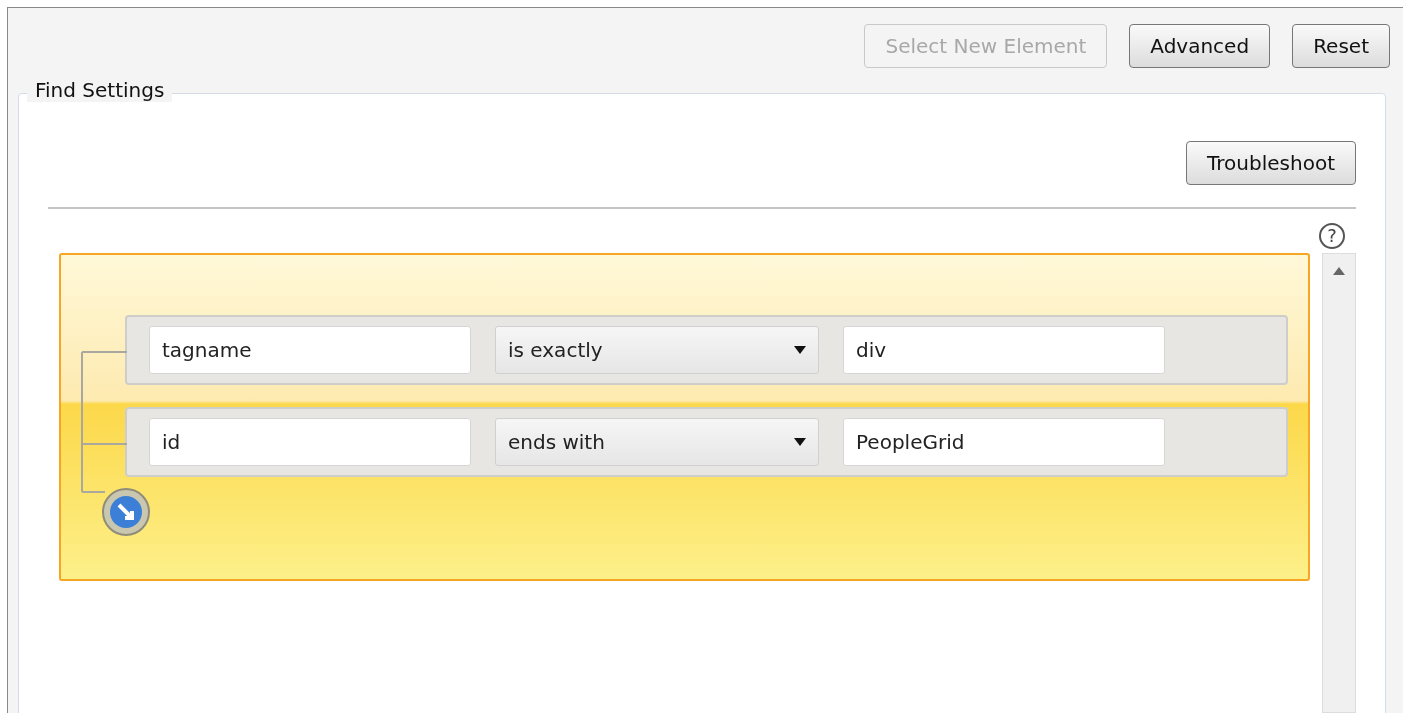 The height and width of the screenshot is (713, 1403). What do you see at coordinates (1332, 236) in the screenshot?
I see `help-icon: ?` at bounding box center [1332, 236].